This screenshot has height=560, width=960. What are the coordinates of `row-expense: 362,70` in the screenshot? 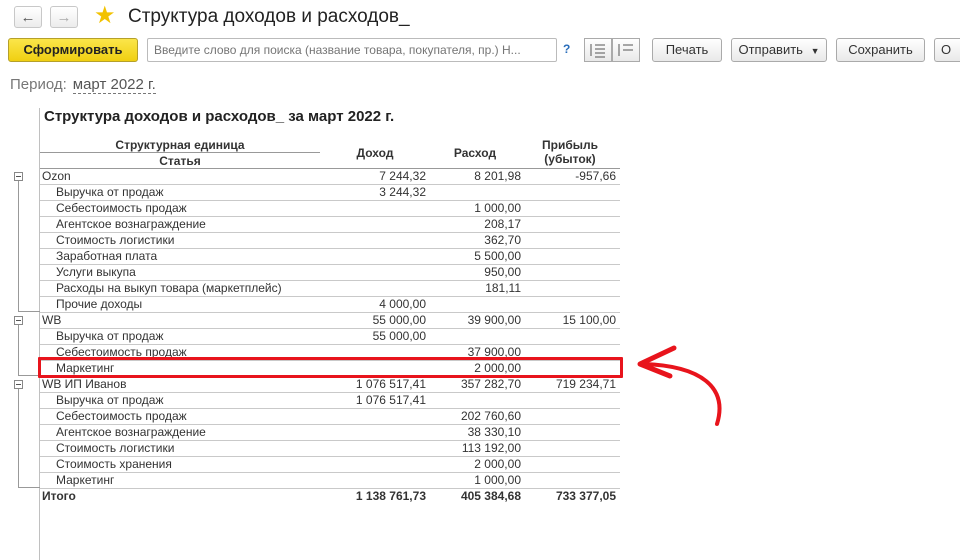 It's located at (502, 240).